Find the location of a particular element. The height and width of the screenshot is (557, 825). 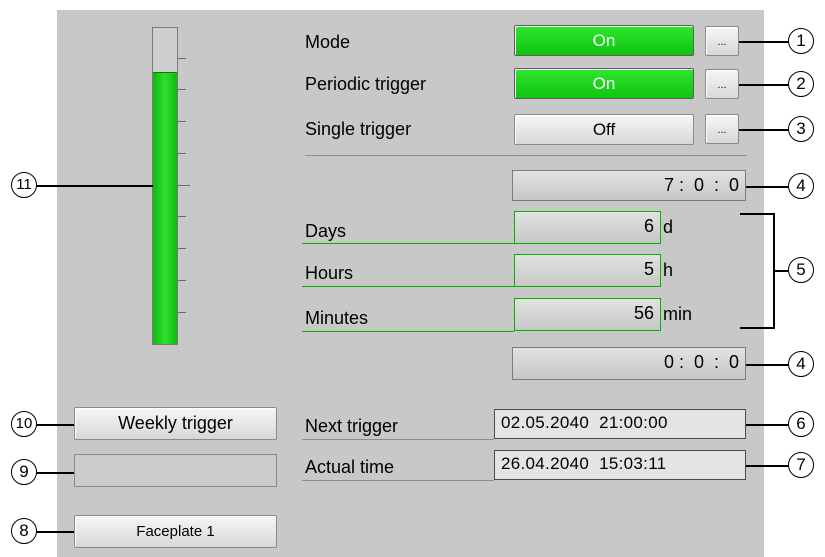

callout-4b: 4 is located at coordinates (801, 364).